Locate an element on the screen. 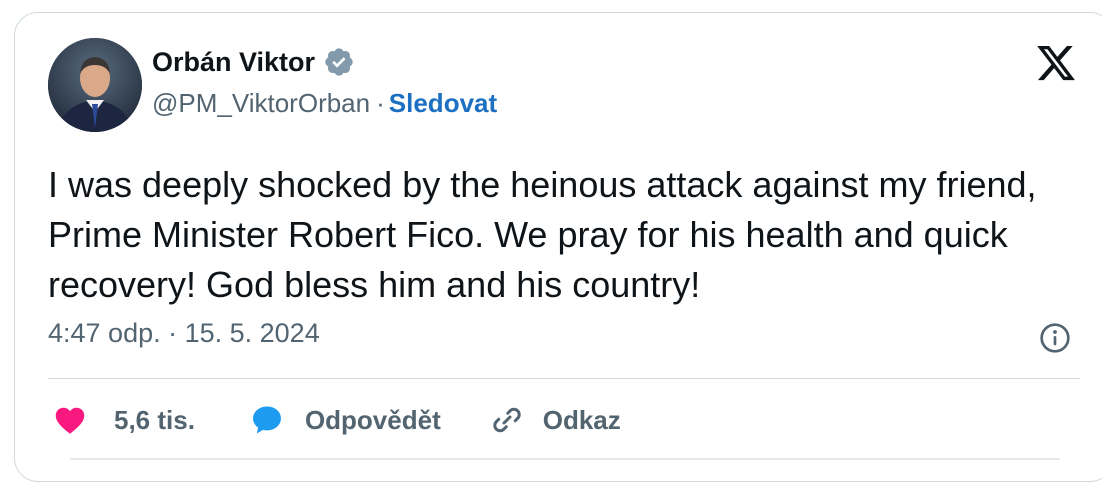 This screenshot has width=1102, height=482. like-button: 5,6 tis. is located at coordinates (123, 420).